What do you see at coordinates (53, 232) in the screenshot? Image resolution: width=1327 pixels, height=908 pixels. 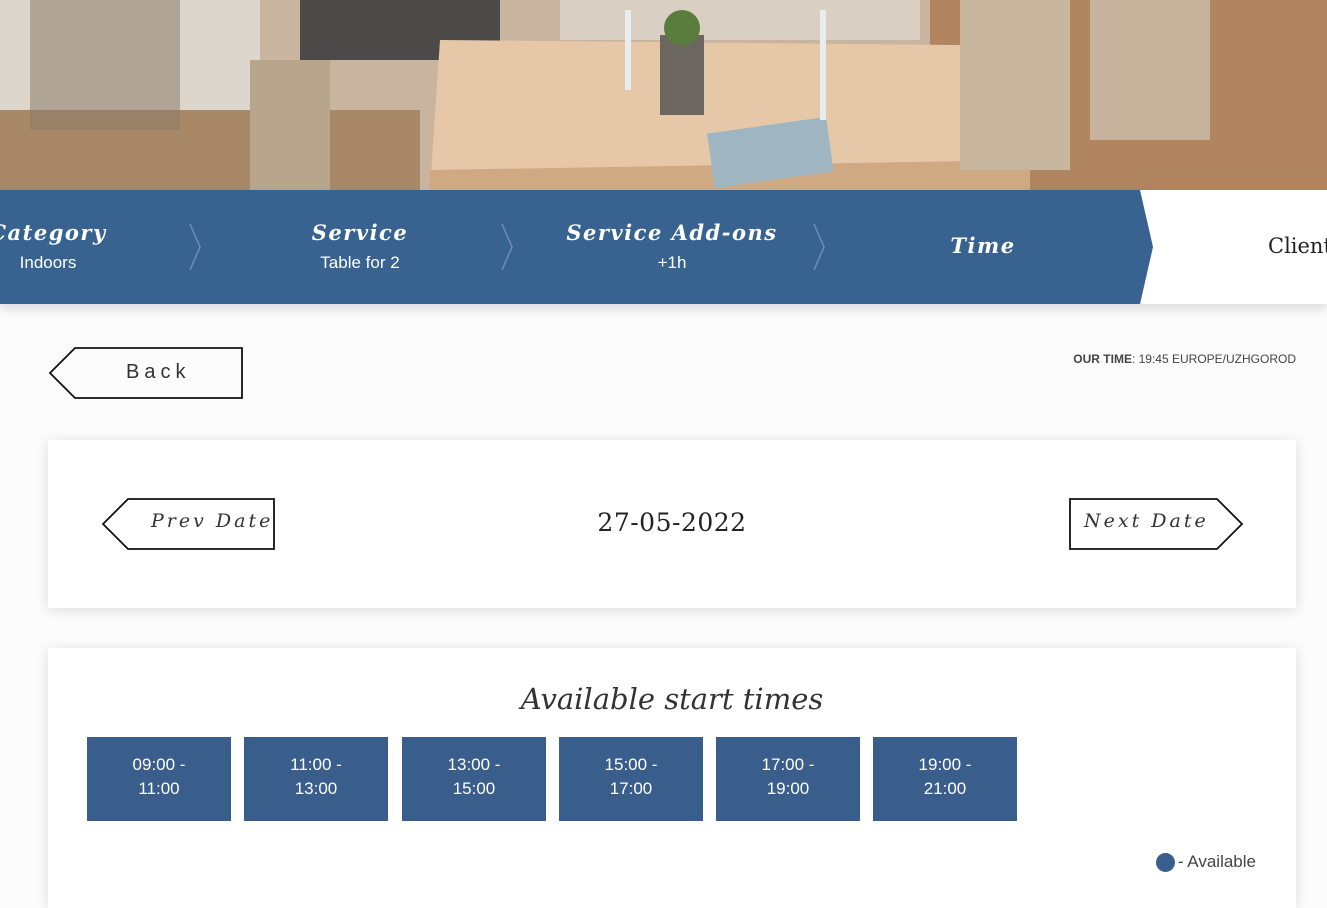 I see `step-title: Category` at bounding box center [53, 232].